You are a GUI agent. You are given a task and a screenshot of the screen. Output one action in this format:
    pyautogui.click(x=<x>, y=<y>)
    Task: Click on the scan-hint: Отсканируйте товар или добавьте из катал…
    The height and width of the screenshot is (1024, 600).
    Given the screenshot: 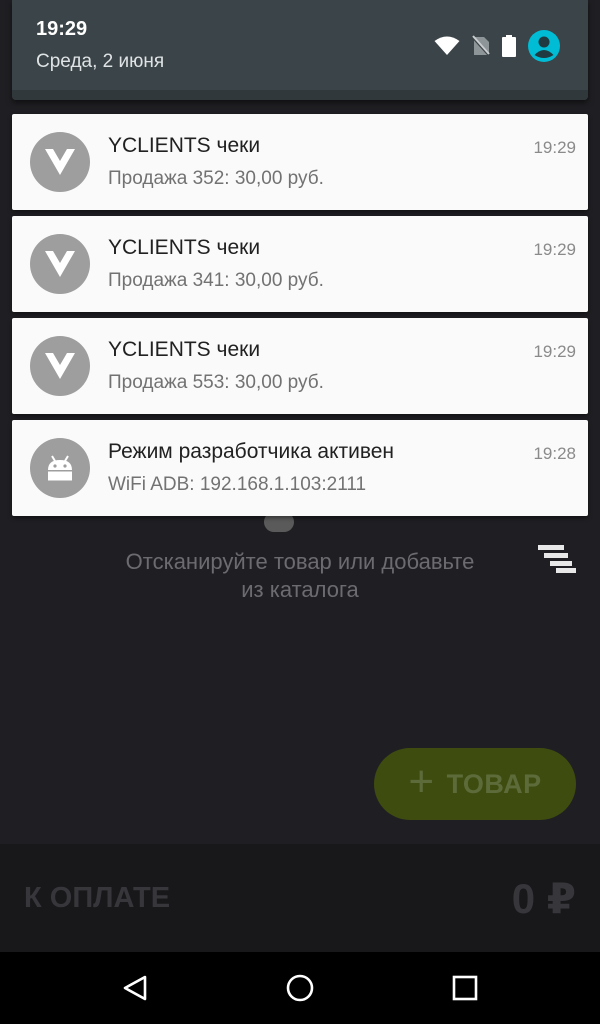 What is the action you would take?
    pyautogui.click(x=300, y=576)
    